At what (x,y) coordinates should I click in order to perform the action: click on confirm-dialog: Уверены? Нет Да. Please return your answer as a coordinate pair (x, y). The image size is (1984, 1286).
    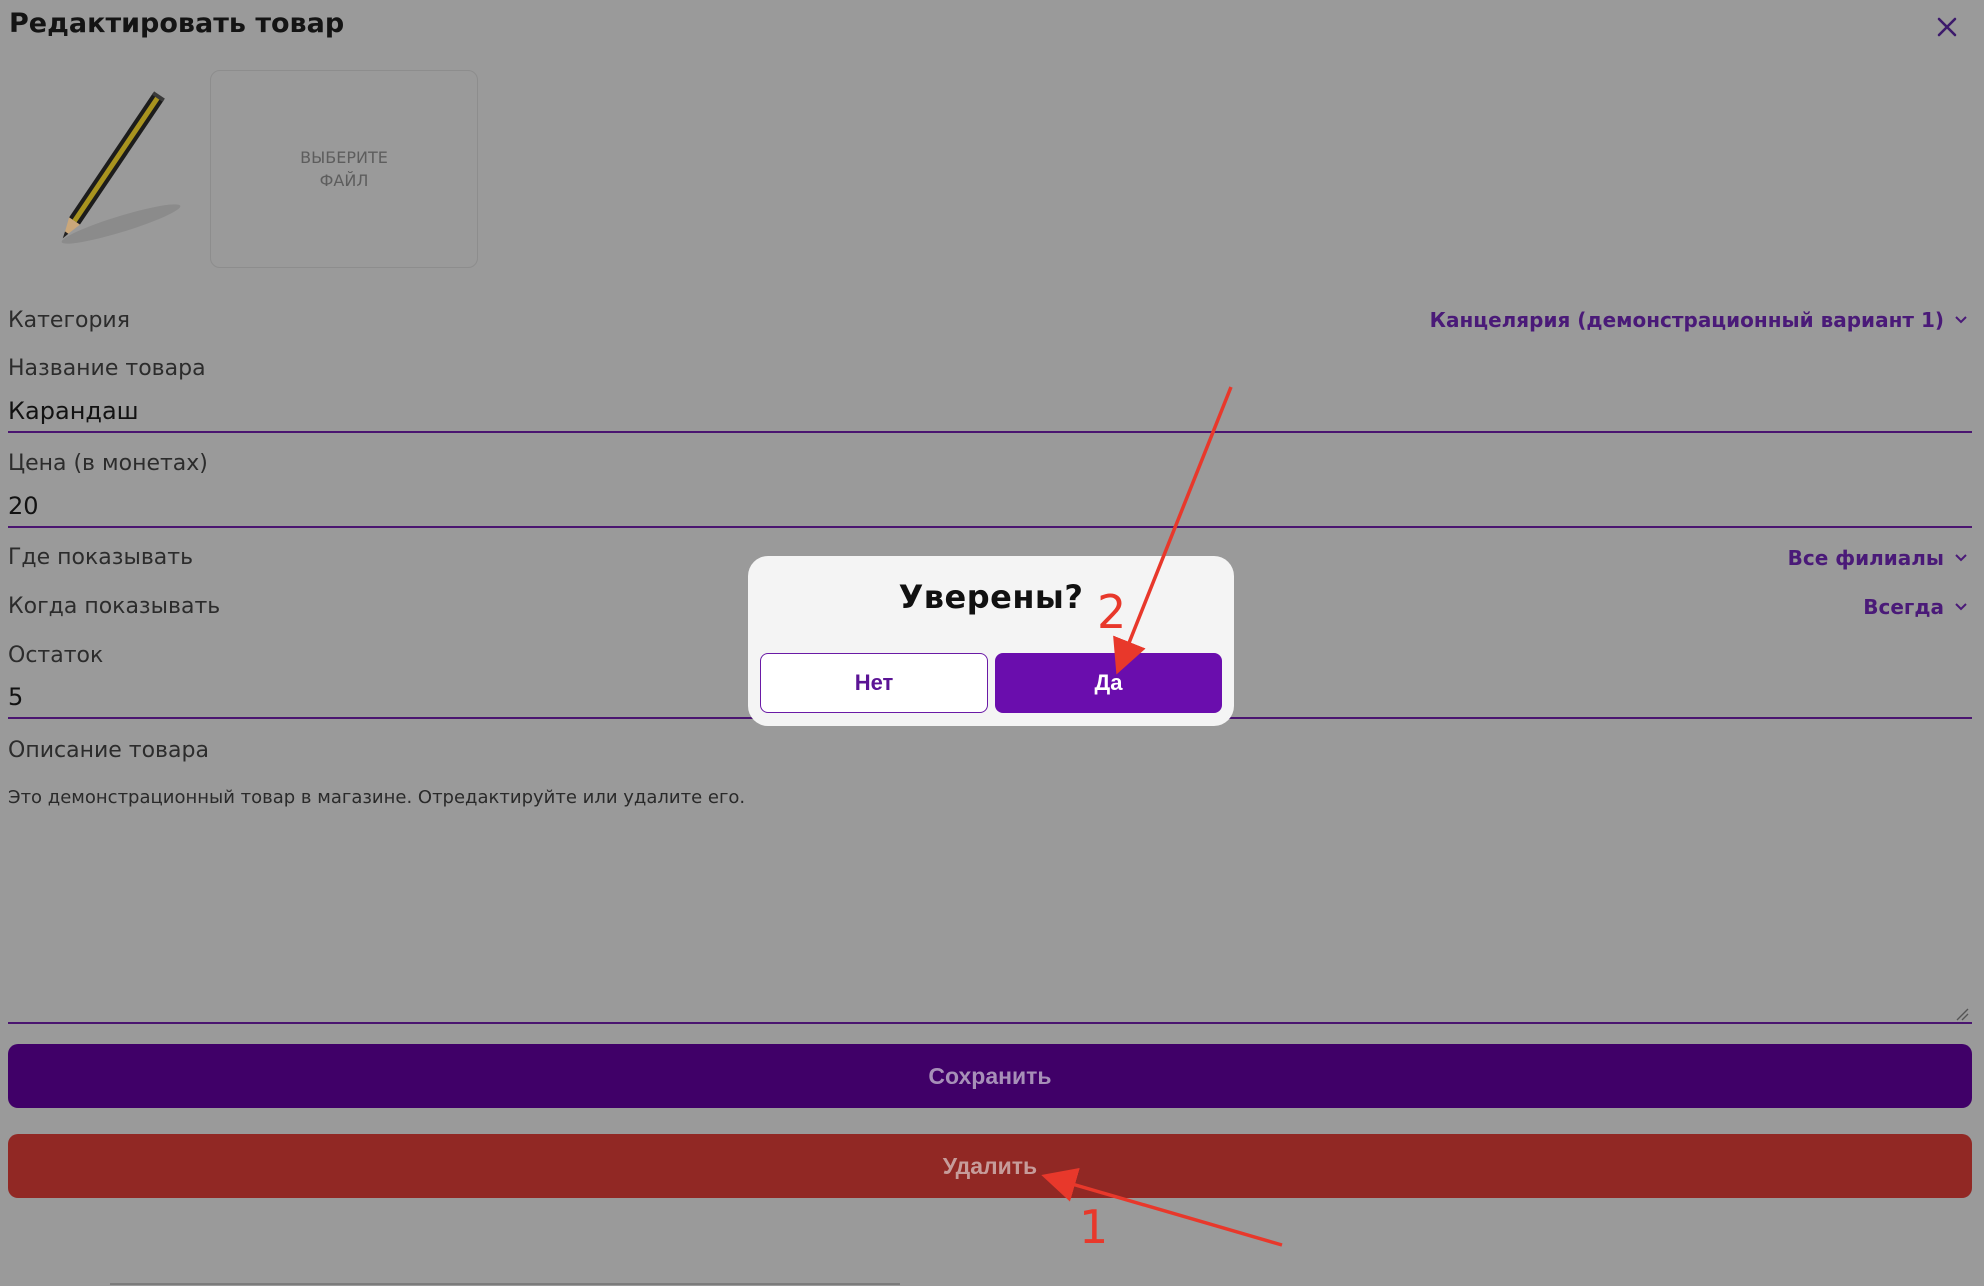
    Looking at the image, I should click on (991, 641).